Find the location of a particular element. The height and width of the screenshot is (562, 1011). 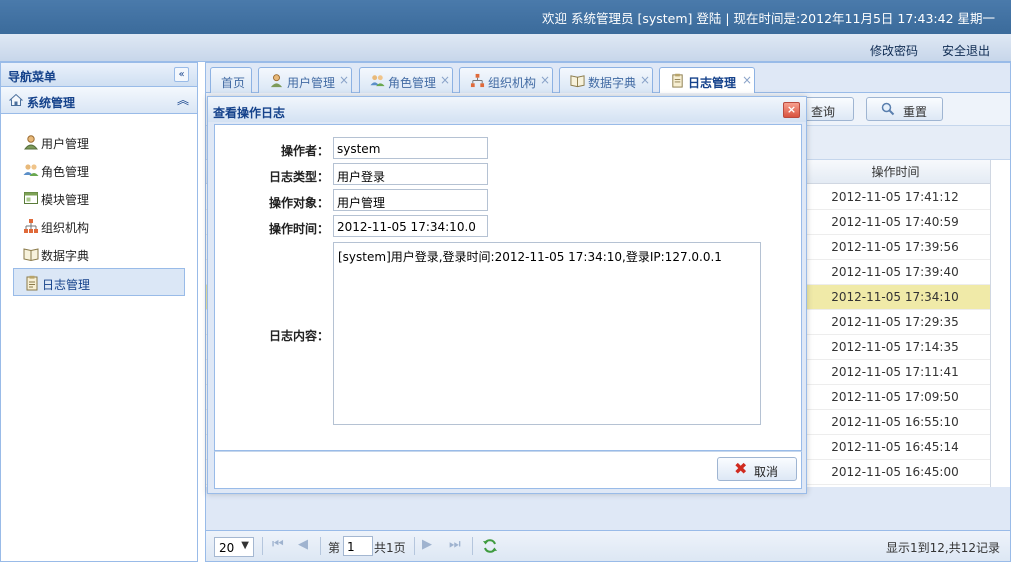

time-cell: 2012-11-05 17:41:12 is located at coordinates (895, 197).